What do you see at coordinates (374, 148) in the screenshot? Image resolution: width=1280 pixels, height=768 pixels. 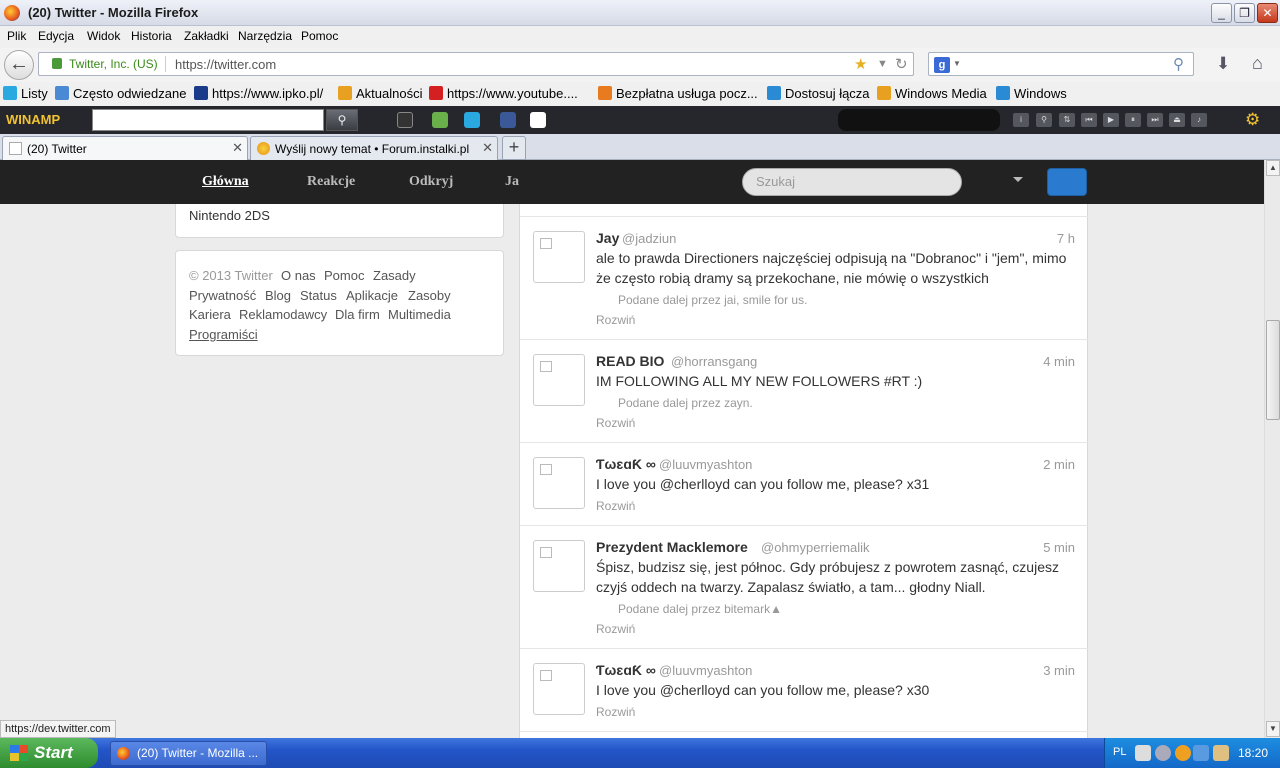 I see `tab-forum: Wyślij nowy temat • Forum.instalki.pl ✕` at bounding box center [374, 148].